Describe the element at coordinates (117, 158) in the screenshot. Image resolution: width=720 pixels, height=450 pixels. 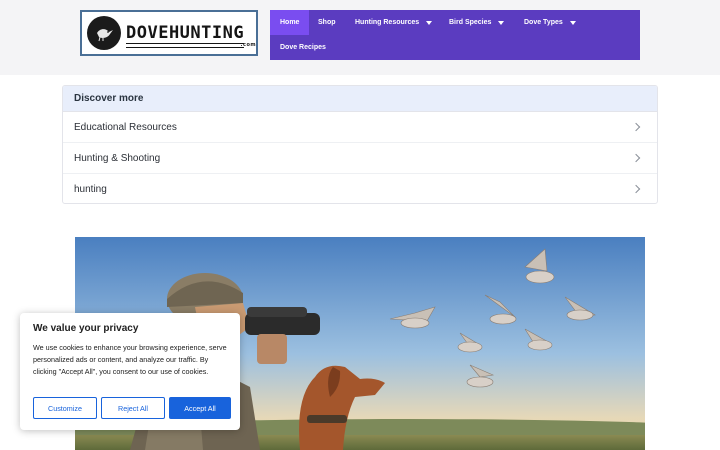
I see `discover-item-label: Hunting & Shooting` at that location.